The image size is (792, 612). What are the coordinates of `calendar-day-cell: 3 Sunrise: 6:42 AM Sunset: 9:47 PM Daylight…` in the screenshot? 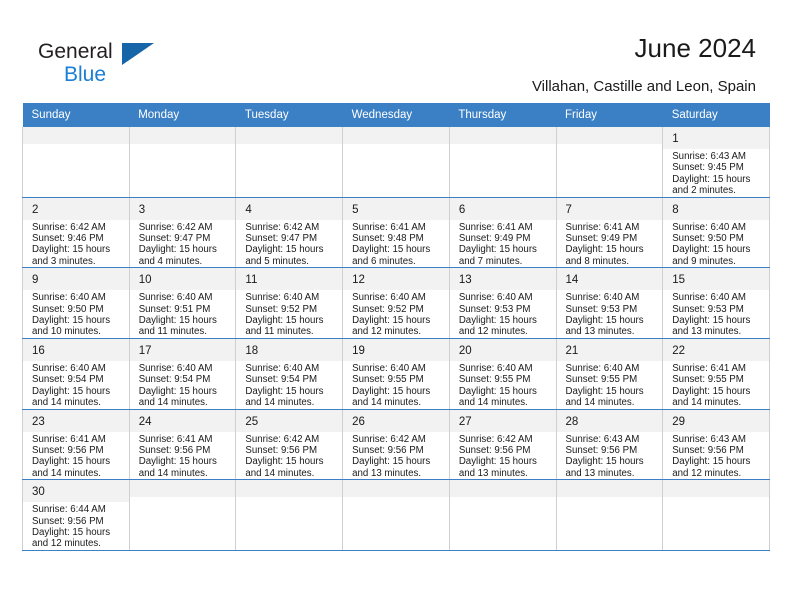 It's located at (182, 233).